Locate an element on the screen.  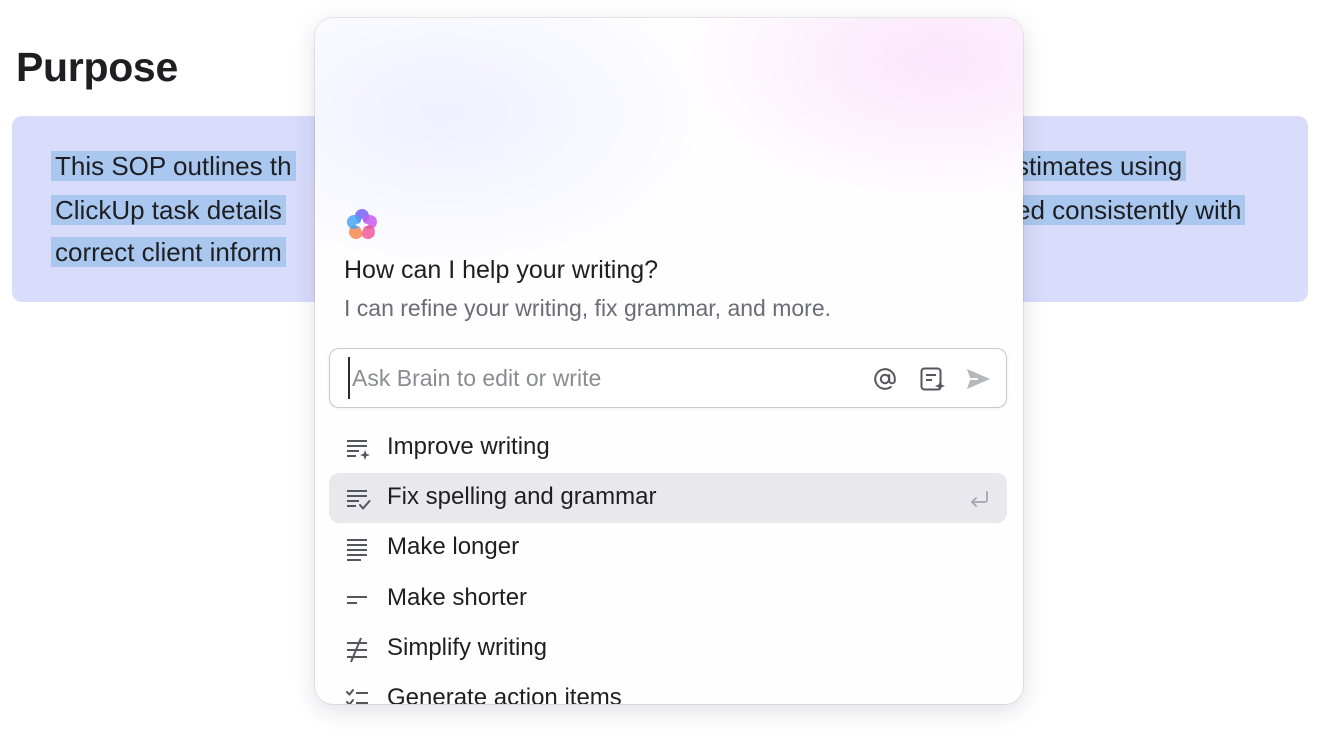
menu-item-make-shorter: Make shorter is located at coordinates (668, 599).